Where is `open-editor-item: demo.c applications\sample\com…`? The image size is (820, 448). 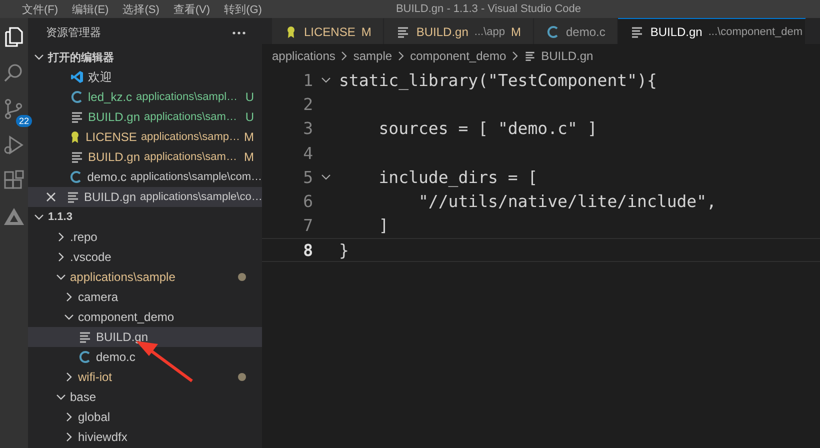 open-editor-item: demo.c applications\sample\com… is located at coordinates (145, 177).